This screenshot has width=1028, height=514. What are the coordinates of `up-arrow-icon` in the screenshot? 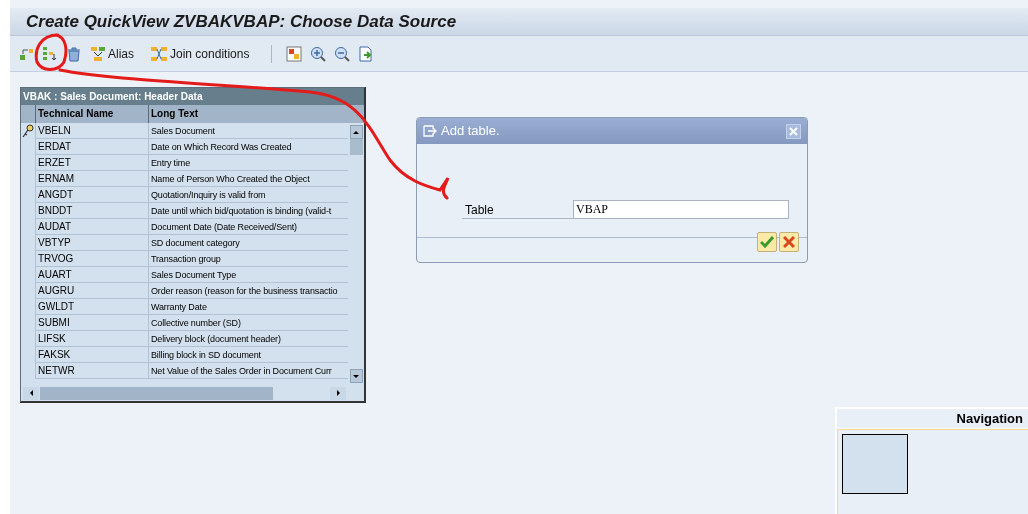 It's located at (356, 132).